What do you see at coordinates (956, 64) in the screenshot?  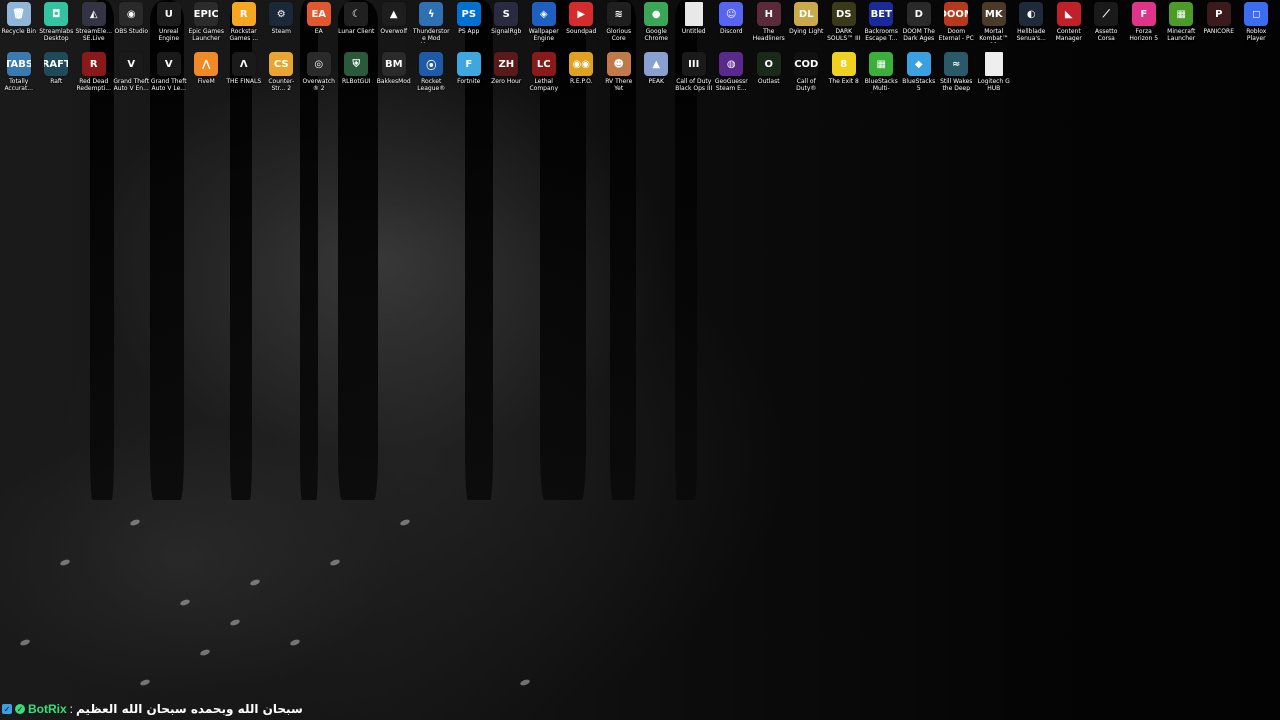 I see `still-wakes-icon: ≈` at bounding box center [956, 64].